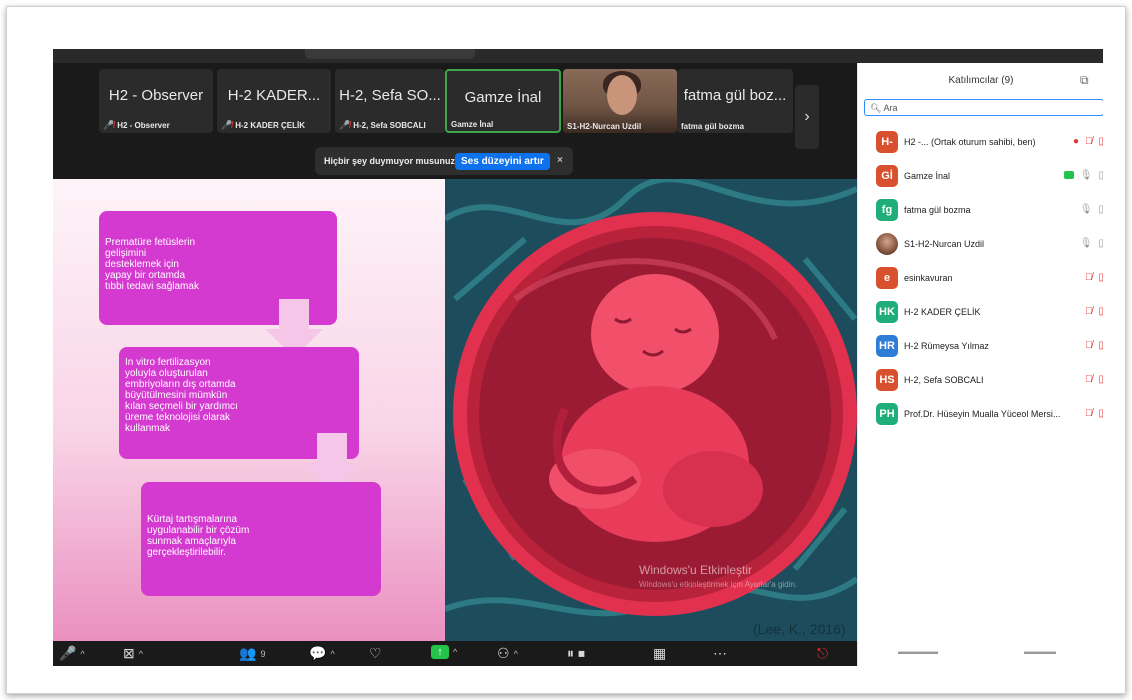  What do you see at coordinates (799, 629) in the screenshot?
I see `slide-citation: (Lee, K., 2016)` at bounding box center [799, 629].